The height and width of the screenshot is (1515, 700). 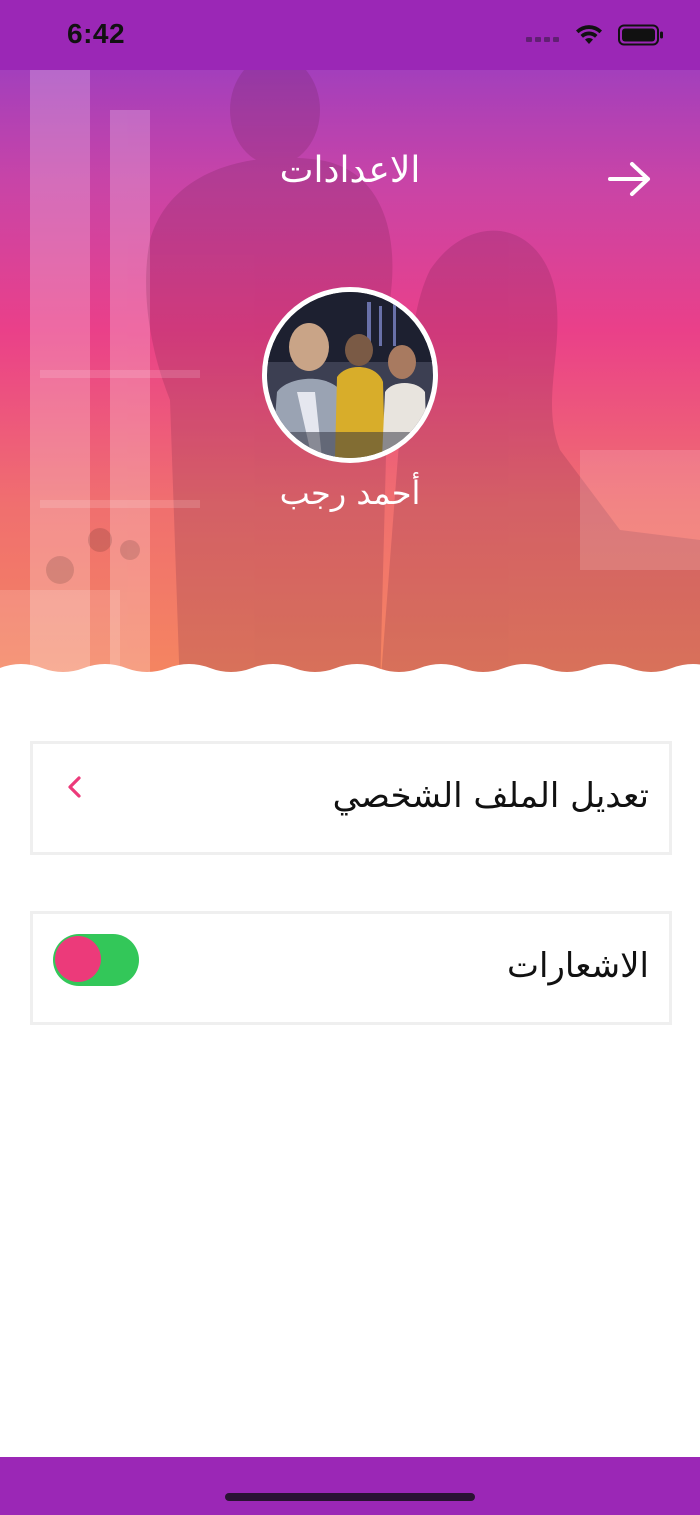 I want to click on status-time: 6:42, so click(x=96, y=33).